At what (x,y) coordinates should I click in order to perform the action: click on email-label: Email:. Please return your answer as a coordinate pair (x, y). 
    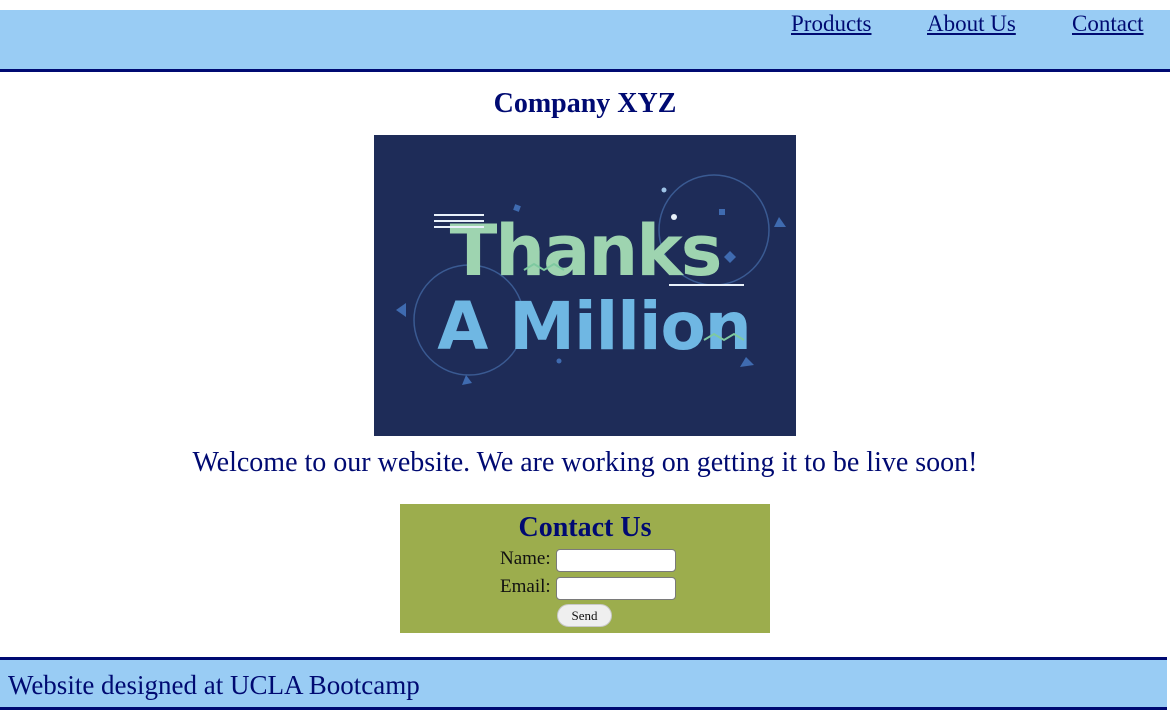
    Looking at the image, I should click on (525, 586).